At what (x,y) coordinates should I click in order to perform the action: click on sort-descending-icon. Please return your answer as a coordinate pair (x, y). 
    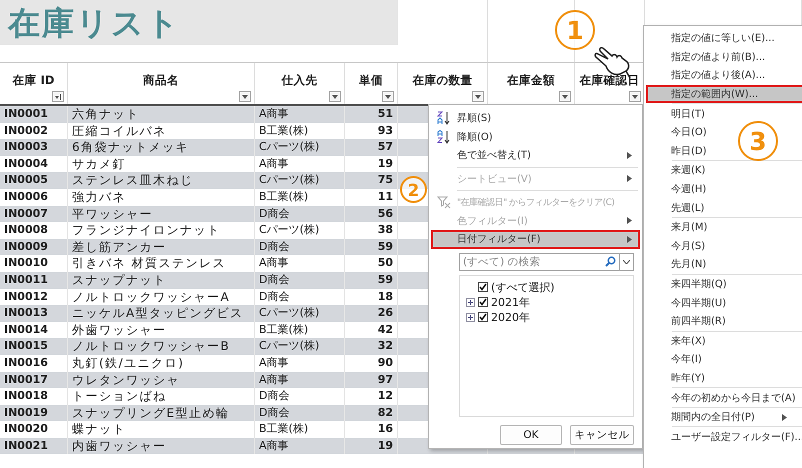
    Looking at the image, I should click on (444, 137).